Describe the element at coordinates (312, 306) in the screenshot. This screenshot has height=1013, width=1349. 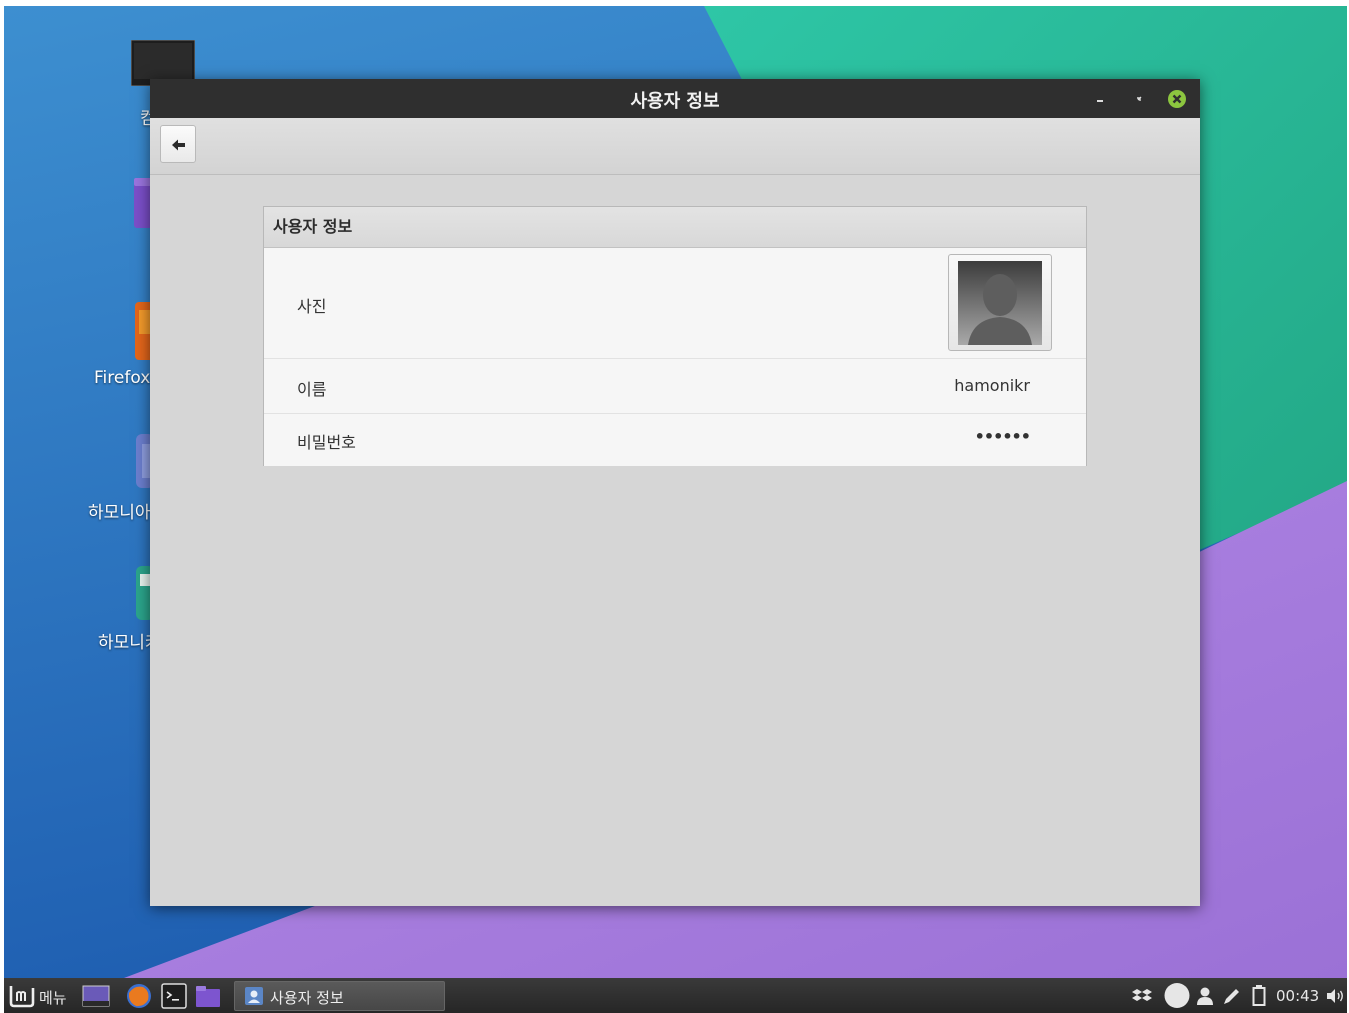
I see `photo-label: 사진` at that location.